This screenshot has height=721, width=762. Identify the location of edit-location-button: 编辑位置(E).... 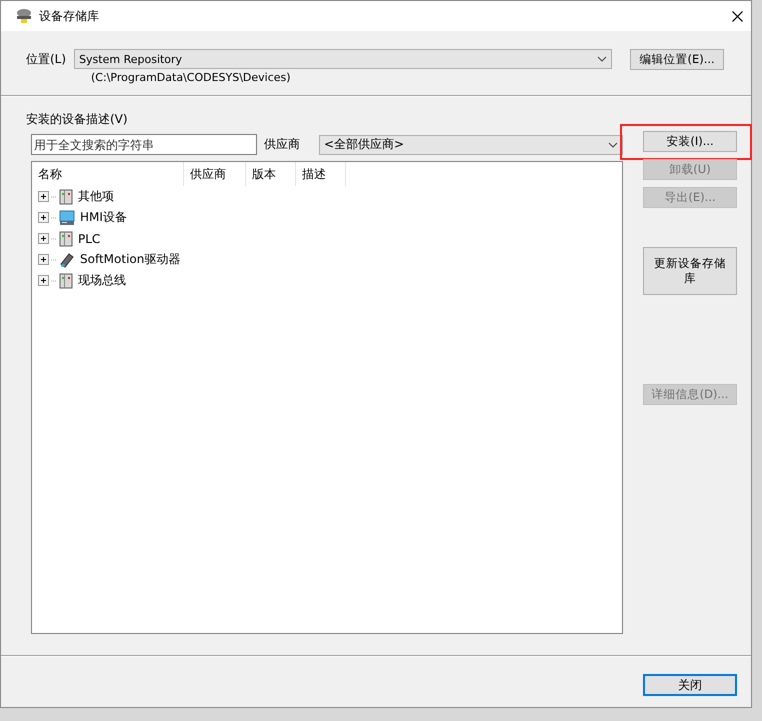
(677, 59).